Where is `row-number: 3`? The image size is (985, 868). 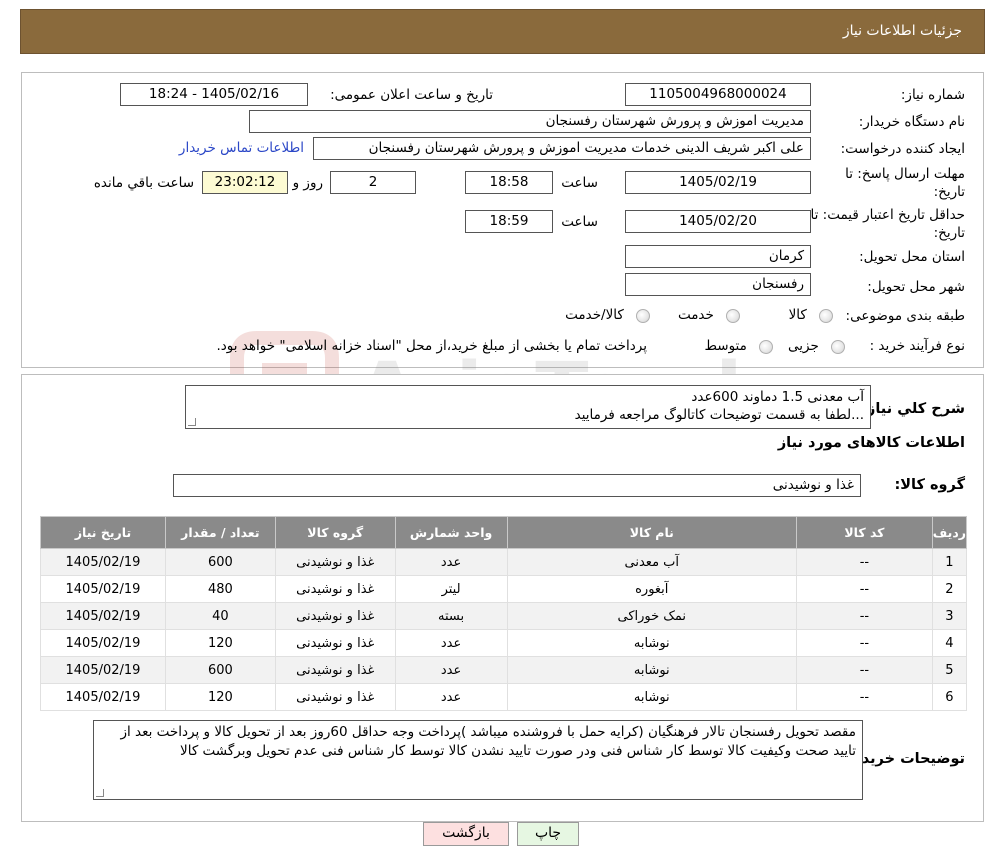
row-number: 3 is located at coordinates (949, 616).